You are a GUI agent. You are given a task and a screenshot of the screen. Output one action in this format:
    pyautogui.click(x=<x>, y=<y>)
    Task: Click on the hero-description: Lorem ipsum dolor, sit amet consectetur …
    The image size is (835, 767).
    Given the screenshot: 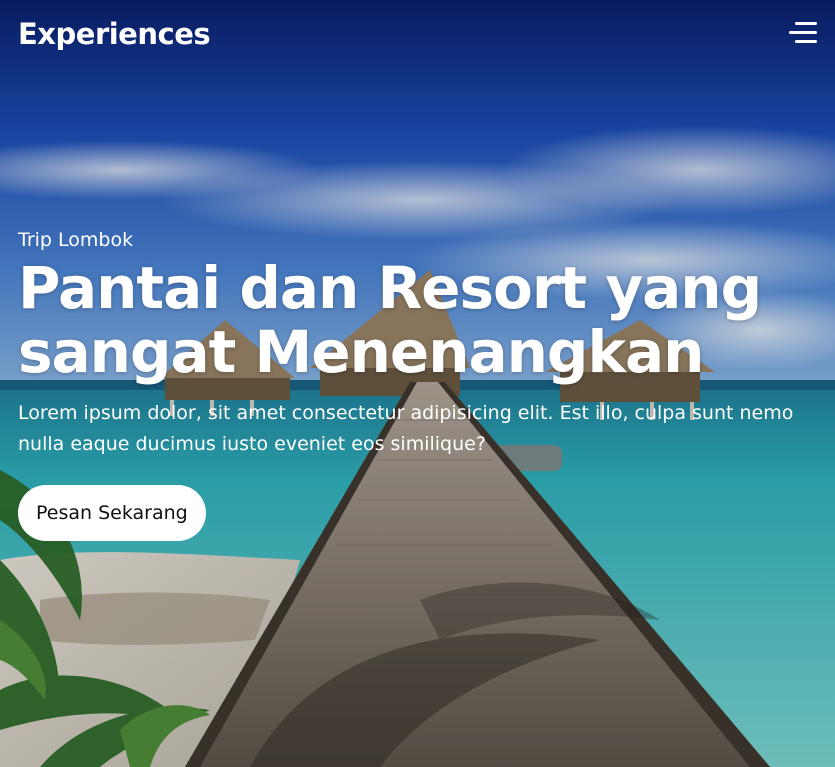 What is the action you would take?
    pyautogui.click(x=406, y=428)
    